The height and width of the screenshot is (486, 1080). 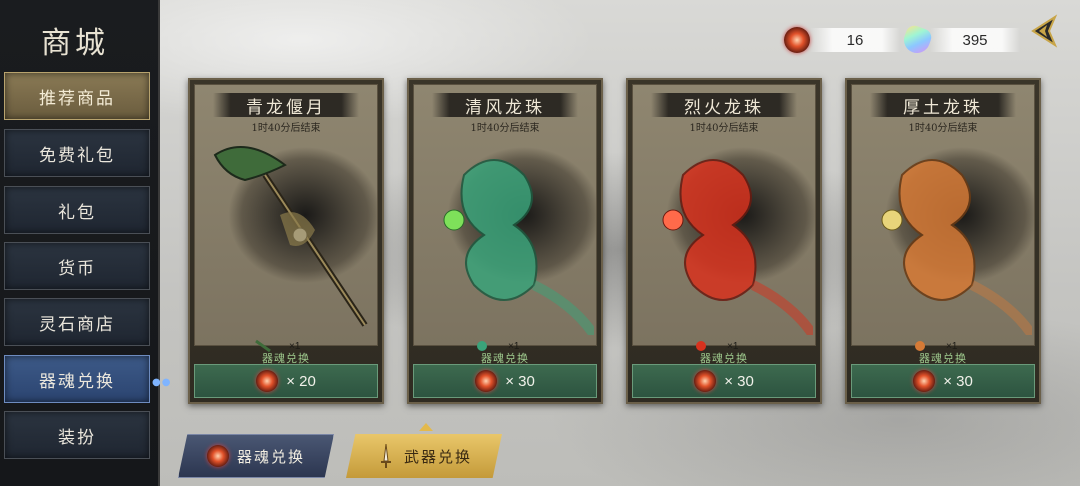 I want to click on card-artwork-panel: 烈火龙珠 1时40分后结束 ×1, so click(x=724, y=218).